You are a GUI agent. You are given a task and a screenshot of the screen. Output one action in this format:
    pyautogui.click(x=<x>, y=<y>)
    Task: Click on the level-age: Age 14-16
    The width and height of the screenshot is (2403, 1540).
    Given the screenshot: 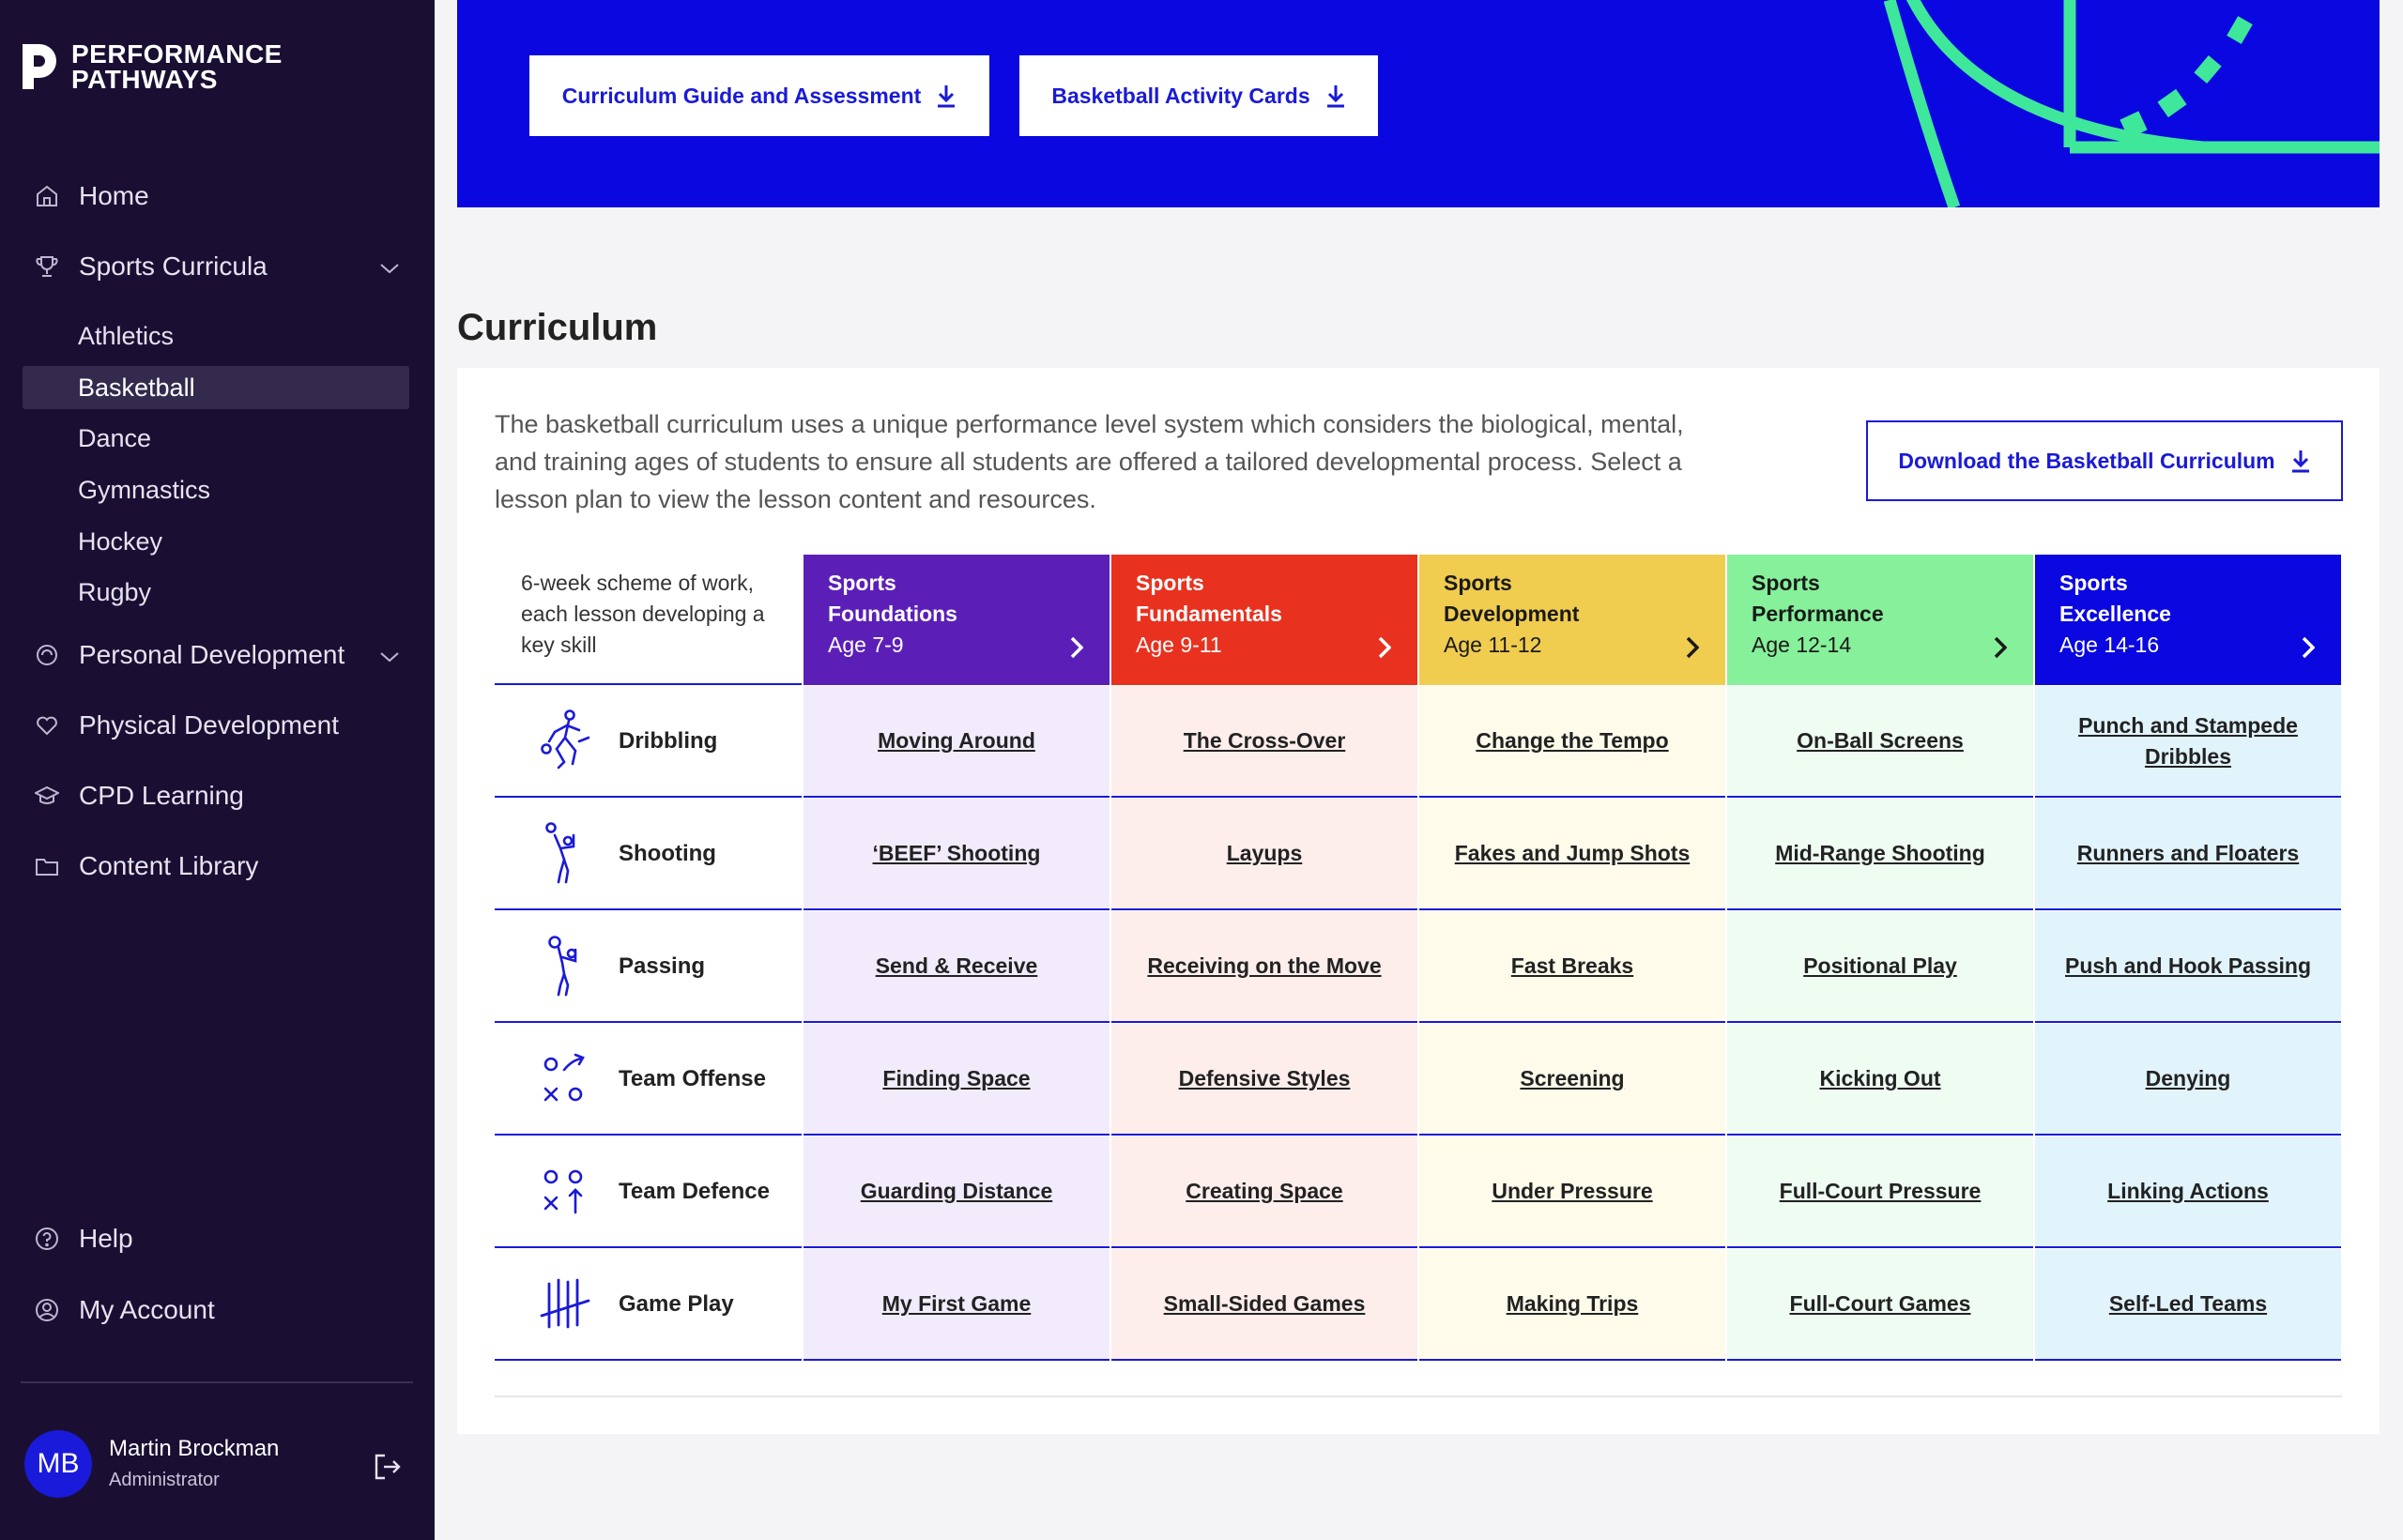 What is the action you would take?
    pyautogui.click(x=2110, y=645)
    